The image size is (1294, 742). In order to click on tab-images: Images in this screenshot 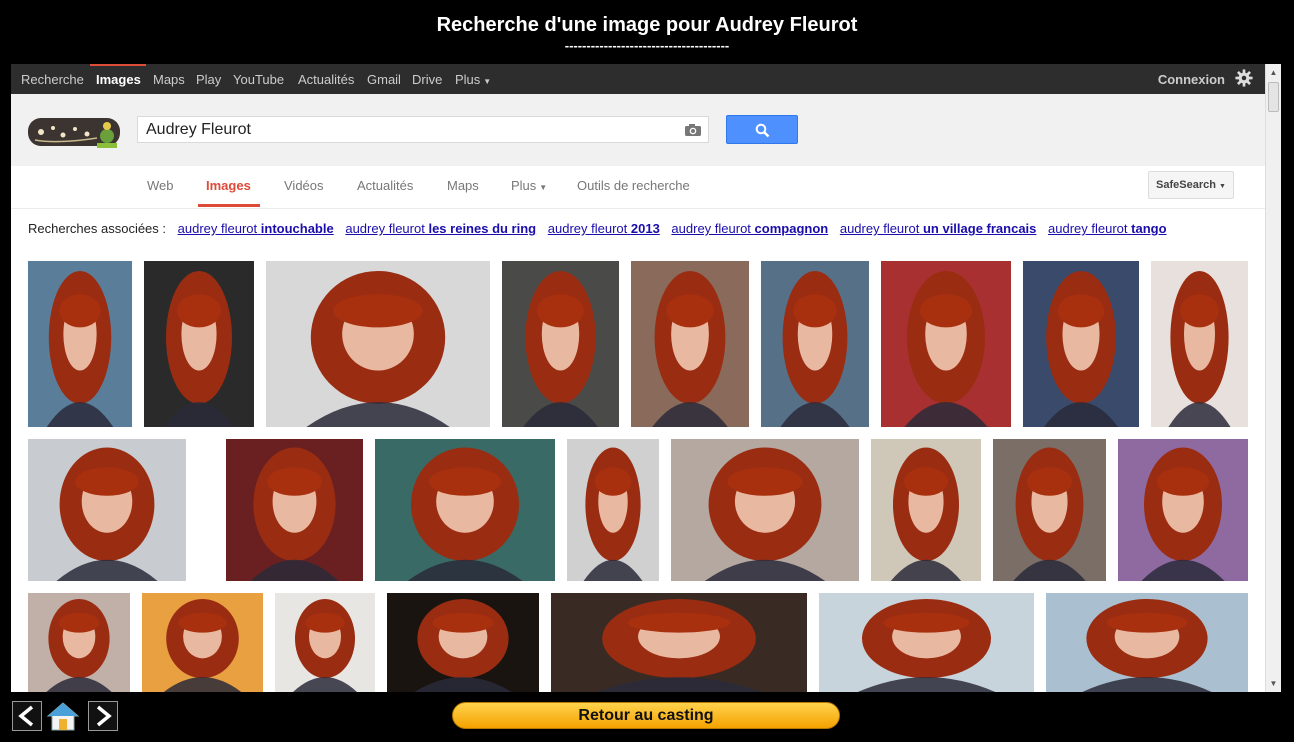, I will do `click(228, 185)`.